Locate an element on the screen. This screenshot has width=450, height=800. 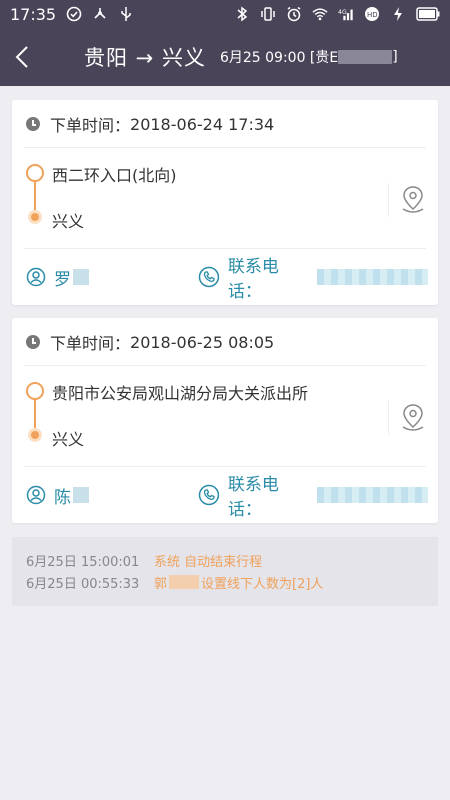
passenger-name: 罗 is located at coordinates (57, 277).